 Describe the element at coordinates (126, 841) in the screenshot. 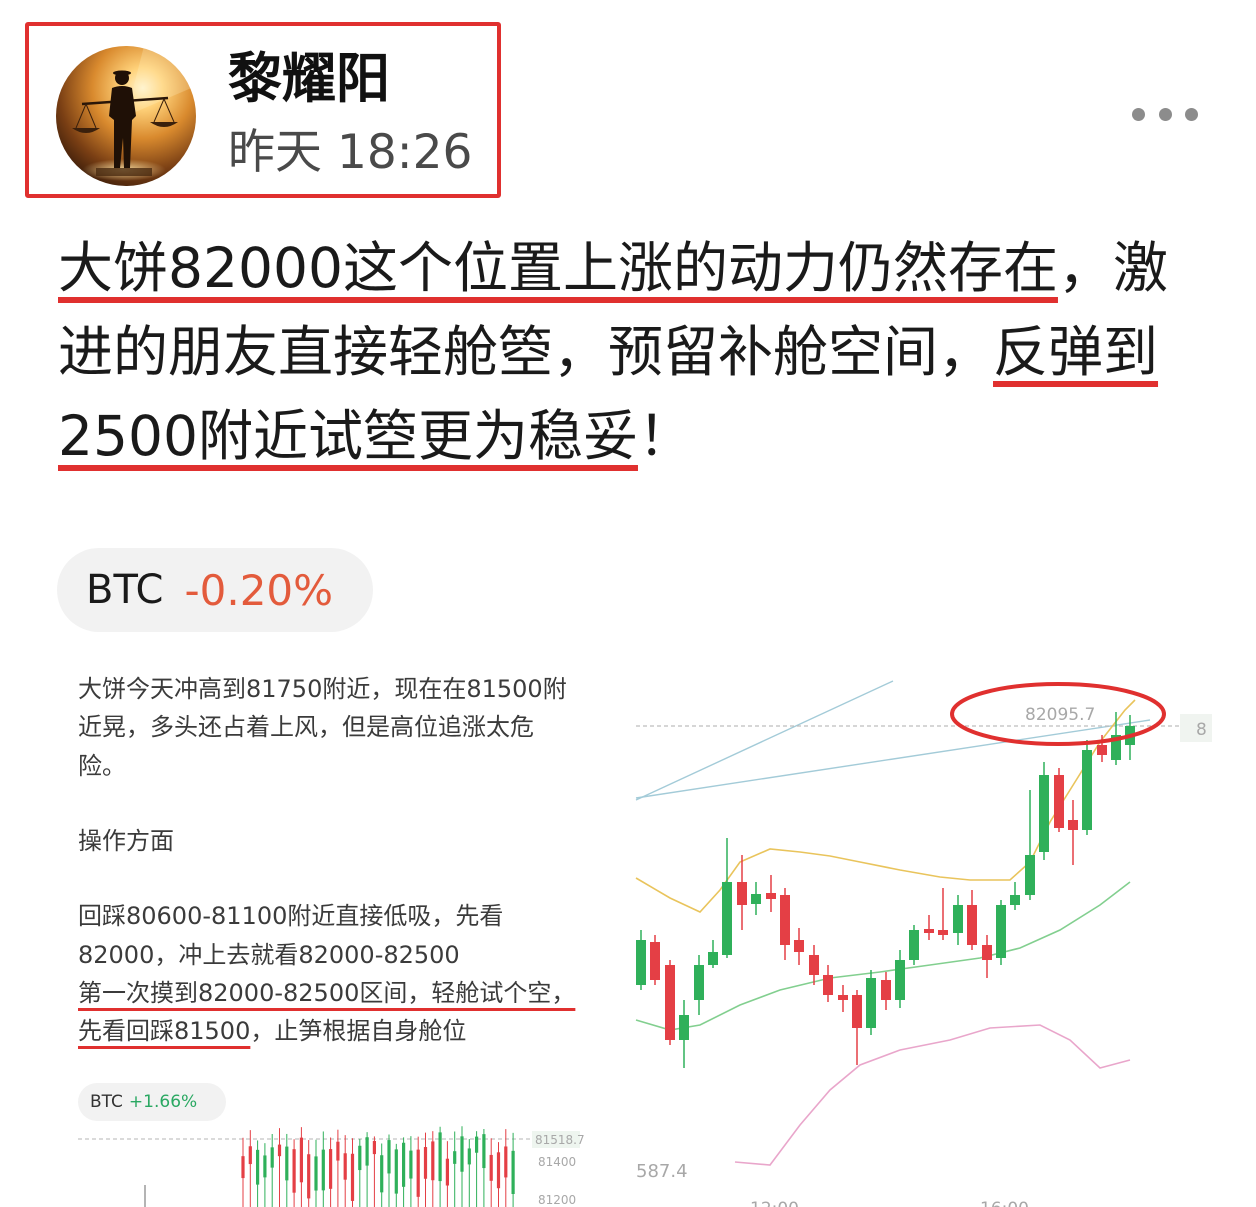

I see `note-heading: 操作方面` at that location.